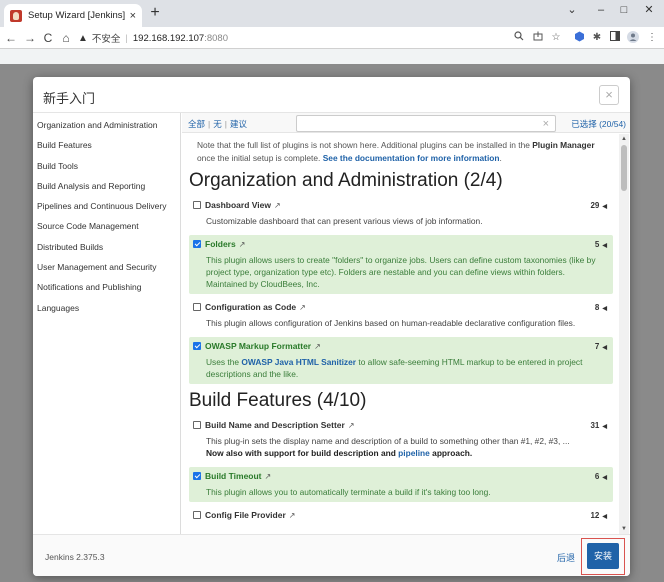 This screenshot has height=582, width=664. What do you see at coordinates (298, 362) in the screenshot?
I see `owasp-sanitizer-link: OWASP Java HTML Sanitizer` at bounding box center [298, 362].